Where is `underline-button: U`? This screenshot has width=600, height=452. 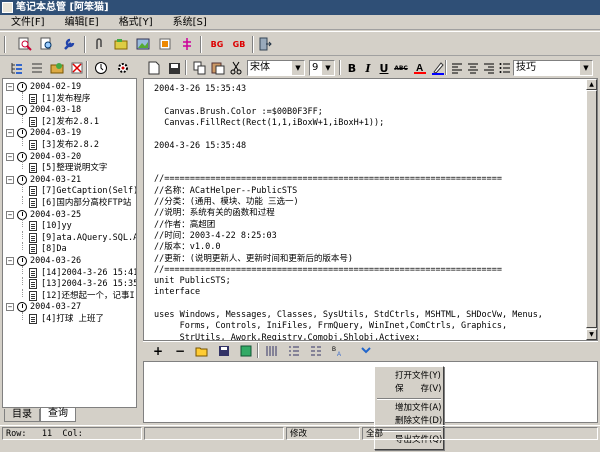 underline-button: U is located at coordinates (384, 68).